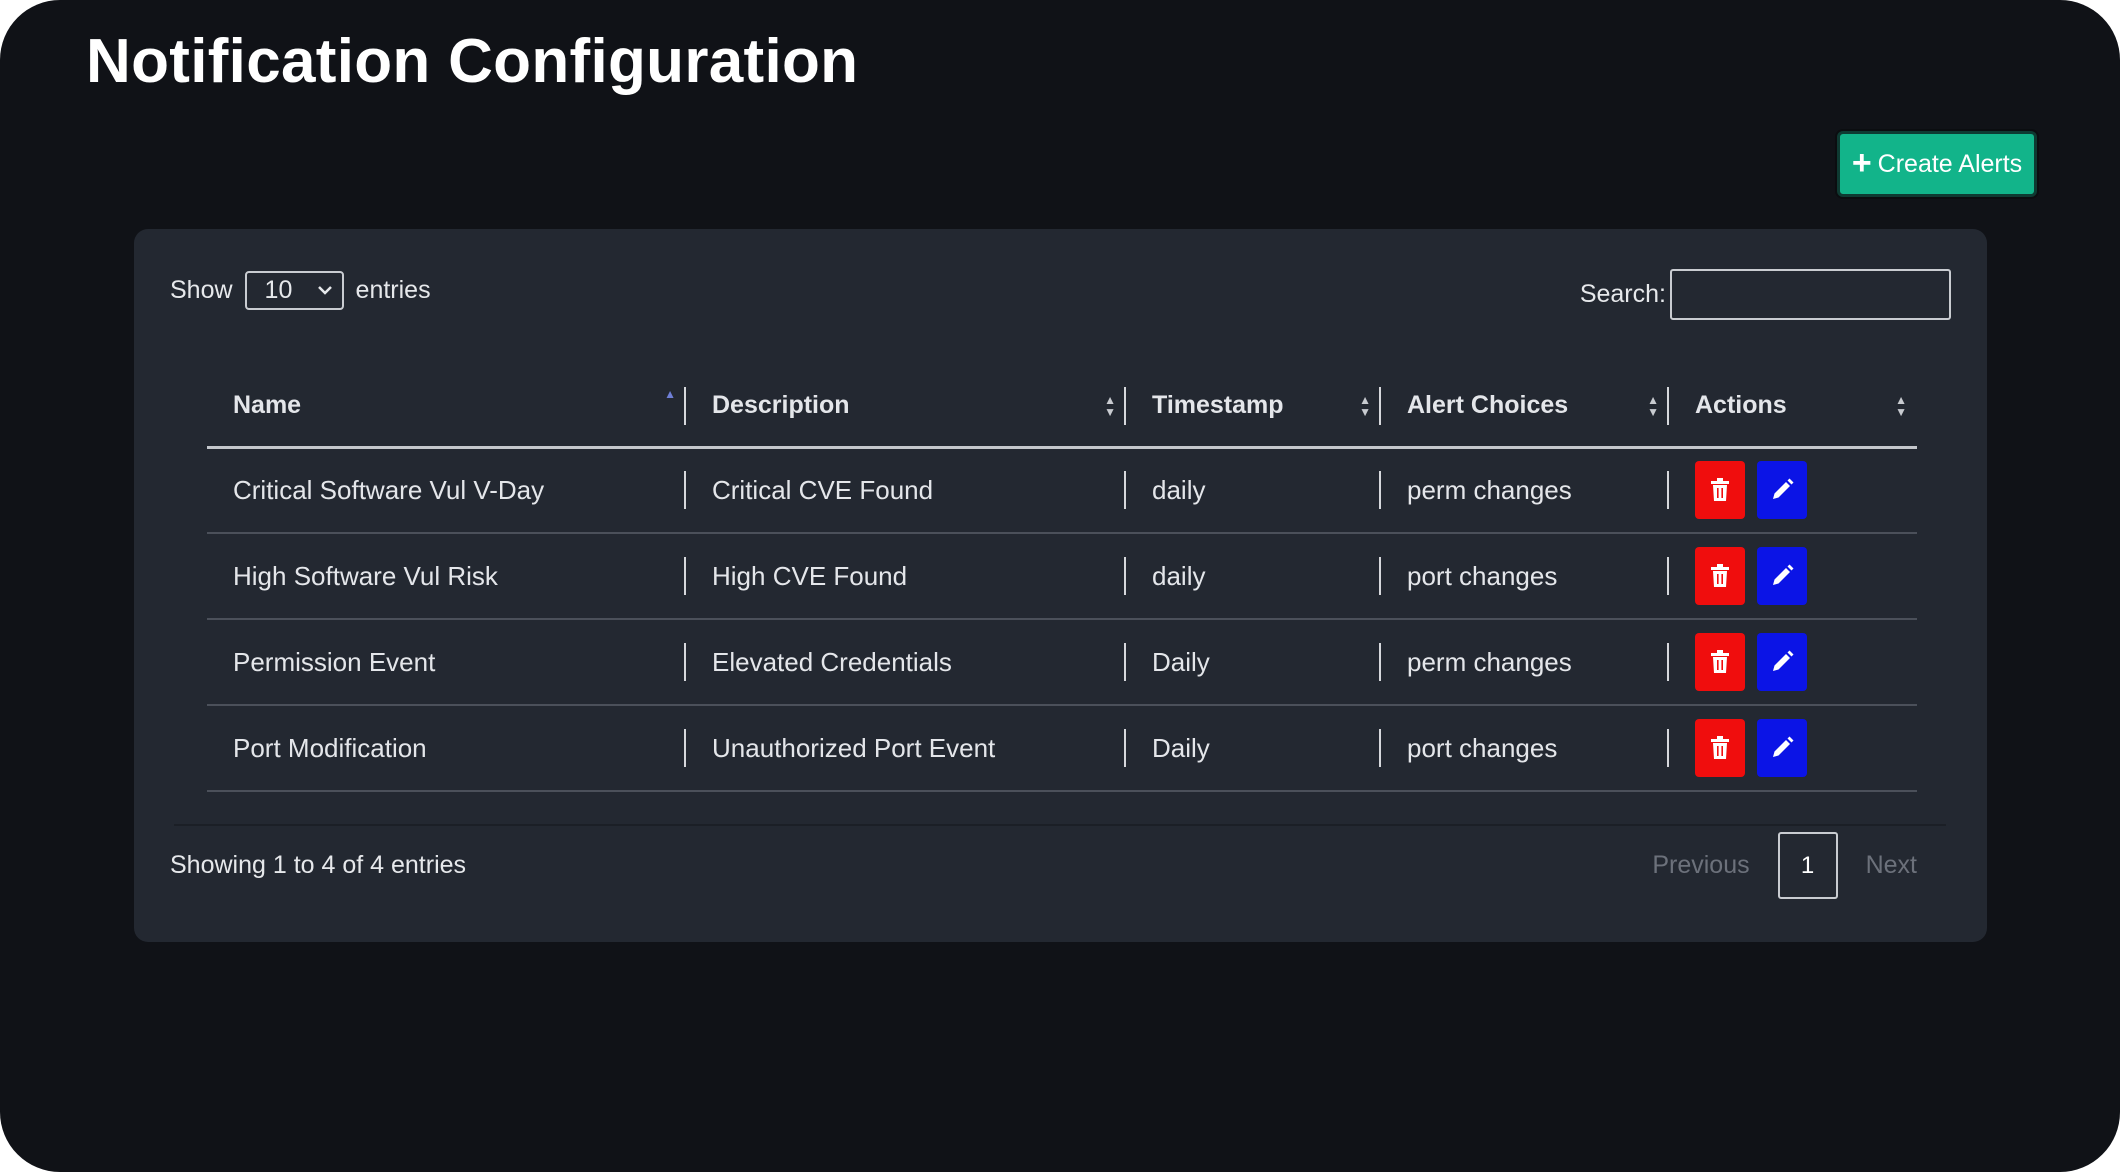 The width and height of the screenshot is (2120, 1172). Describe the element at coordinates (278, 290) in the screenshot. I see `entries-select-value: 10` at that location.